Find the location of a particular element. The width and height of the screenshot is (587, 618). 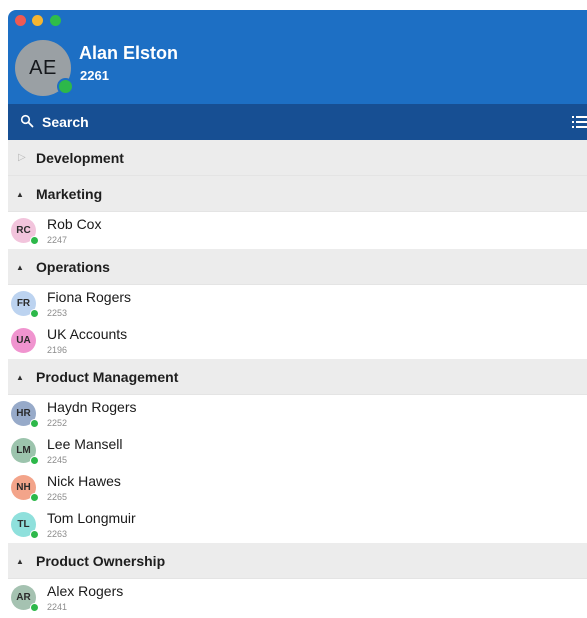

contact-row: FR Fiona Rogers 2253 is located at coordinates (297, 303).